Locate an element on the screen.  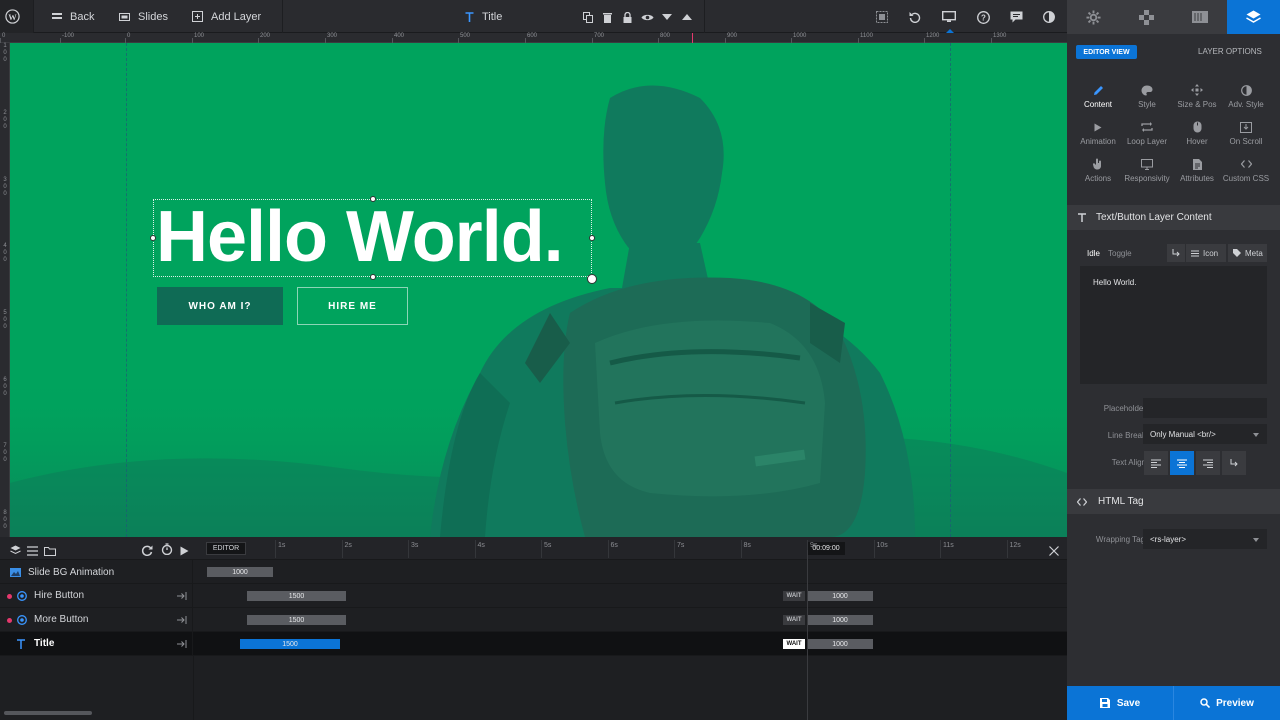
meta-button: Meta is located at coordinates (1247, 253).